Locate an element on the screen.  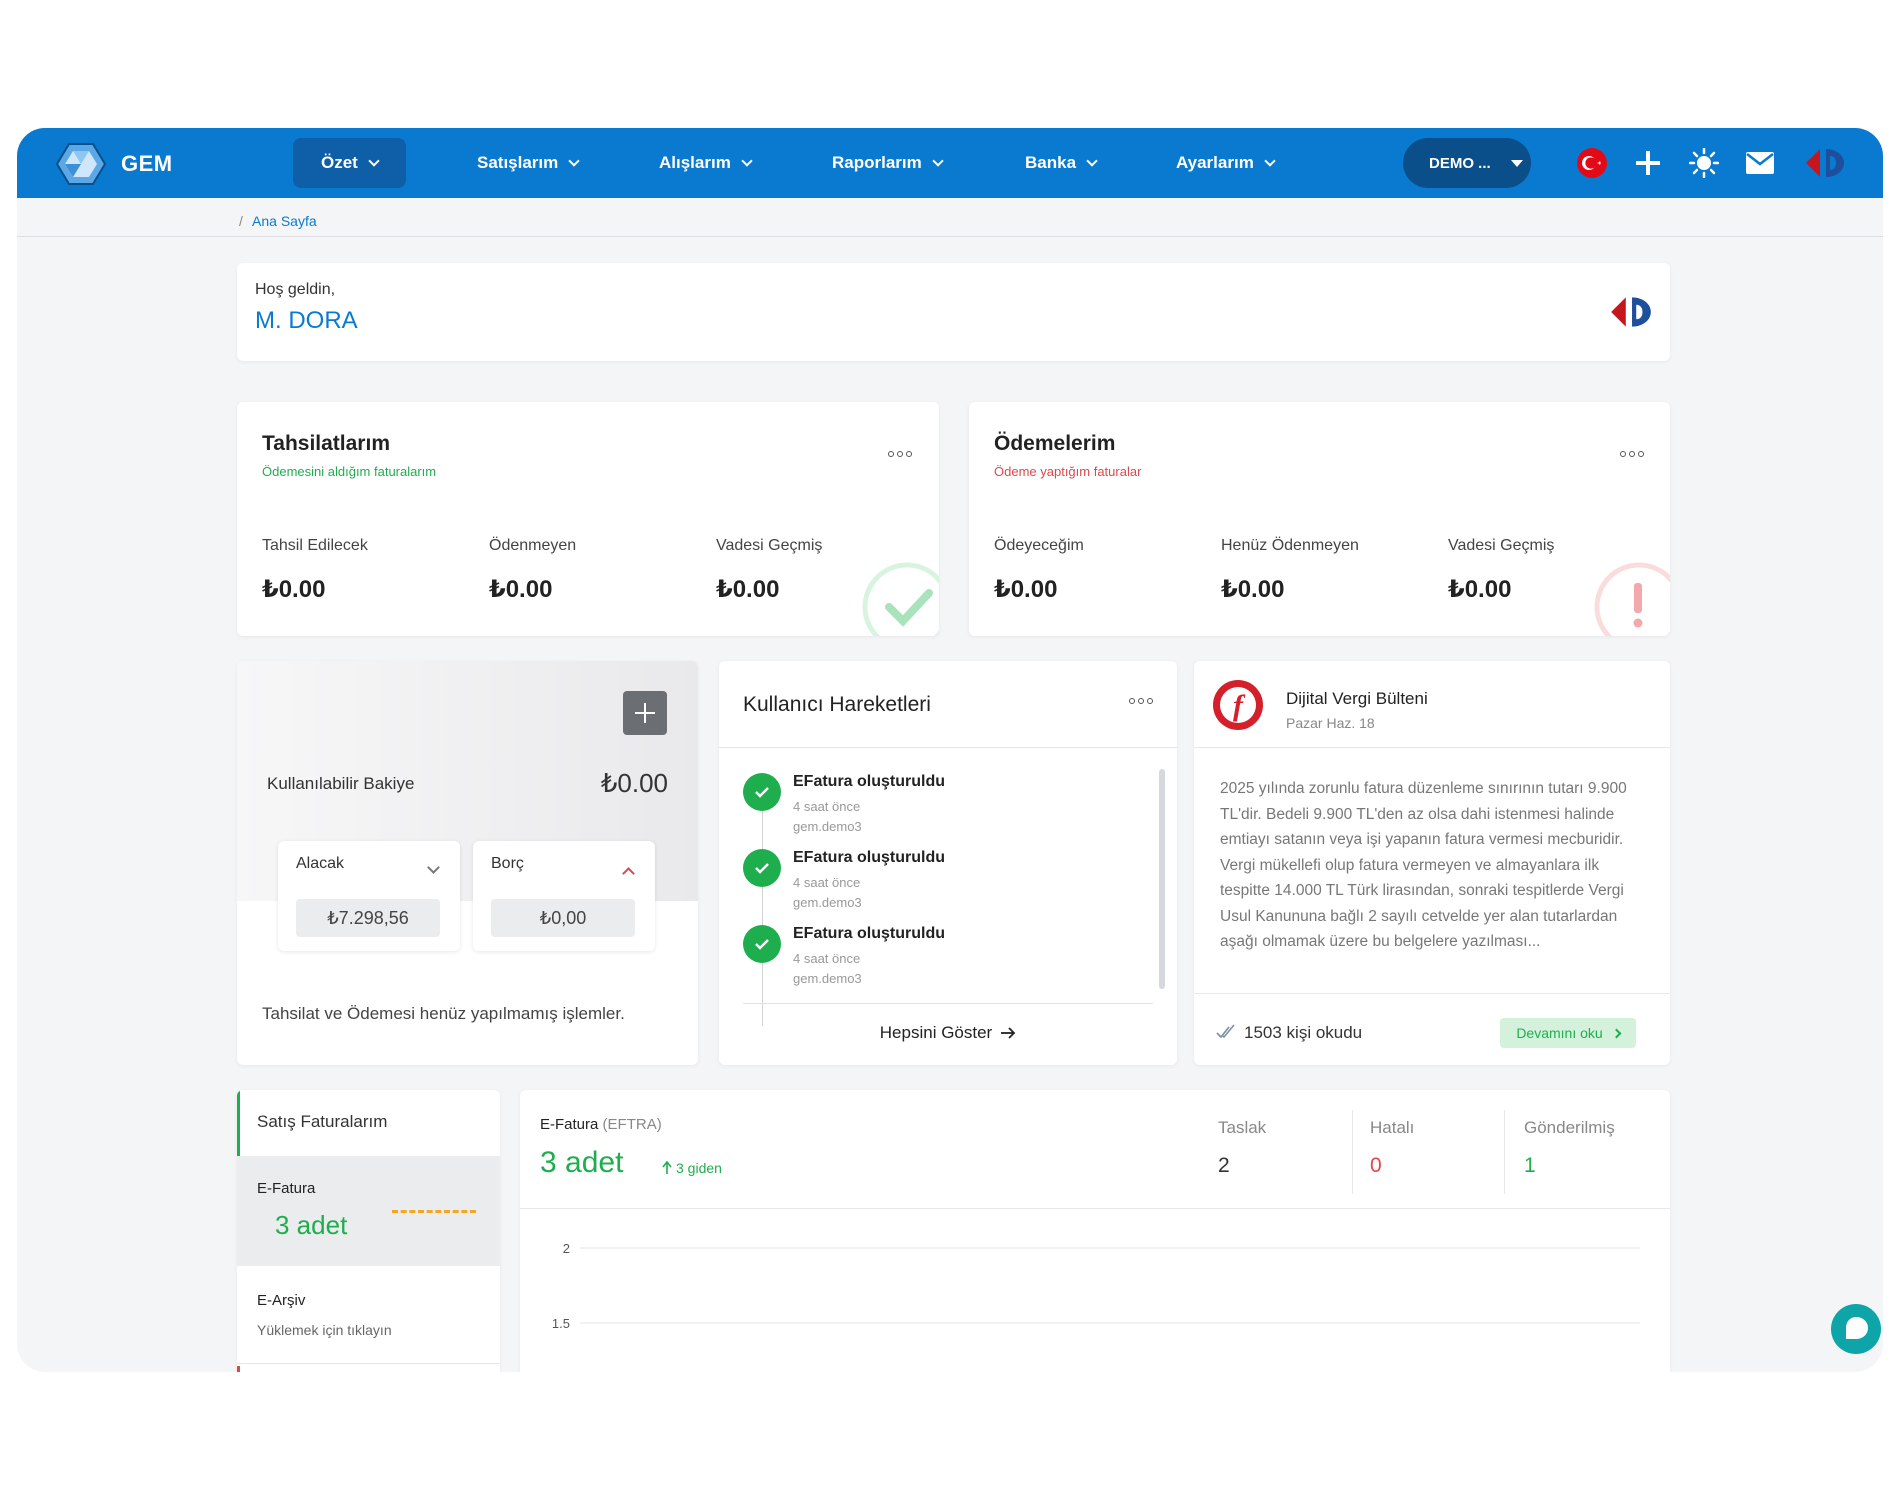
invoice-count: 3 adet is located at coordinates (582, 1162).